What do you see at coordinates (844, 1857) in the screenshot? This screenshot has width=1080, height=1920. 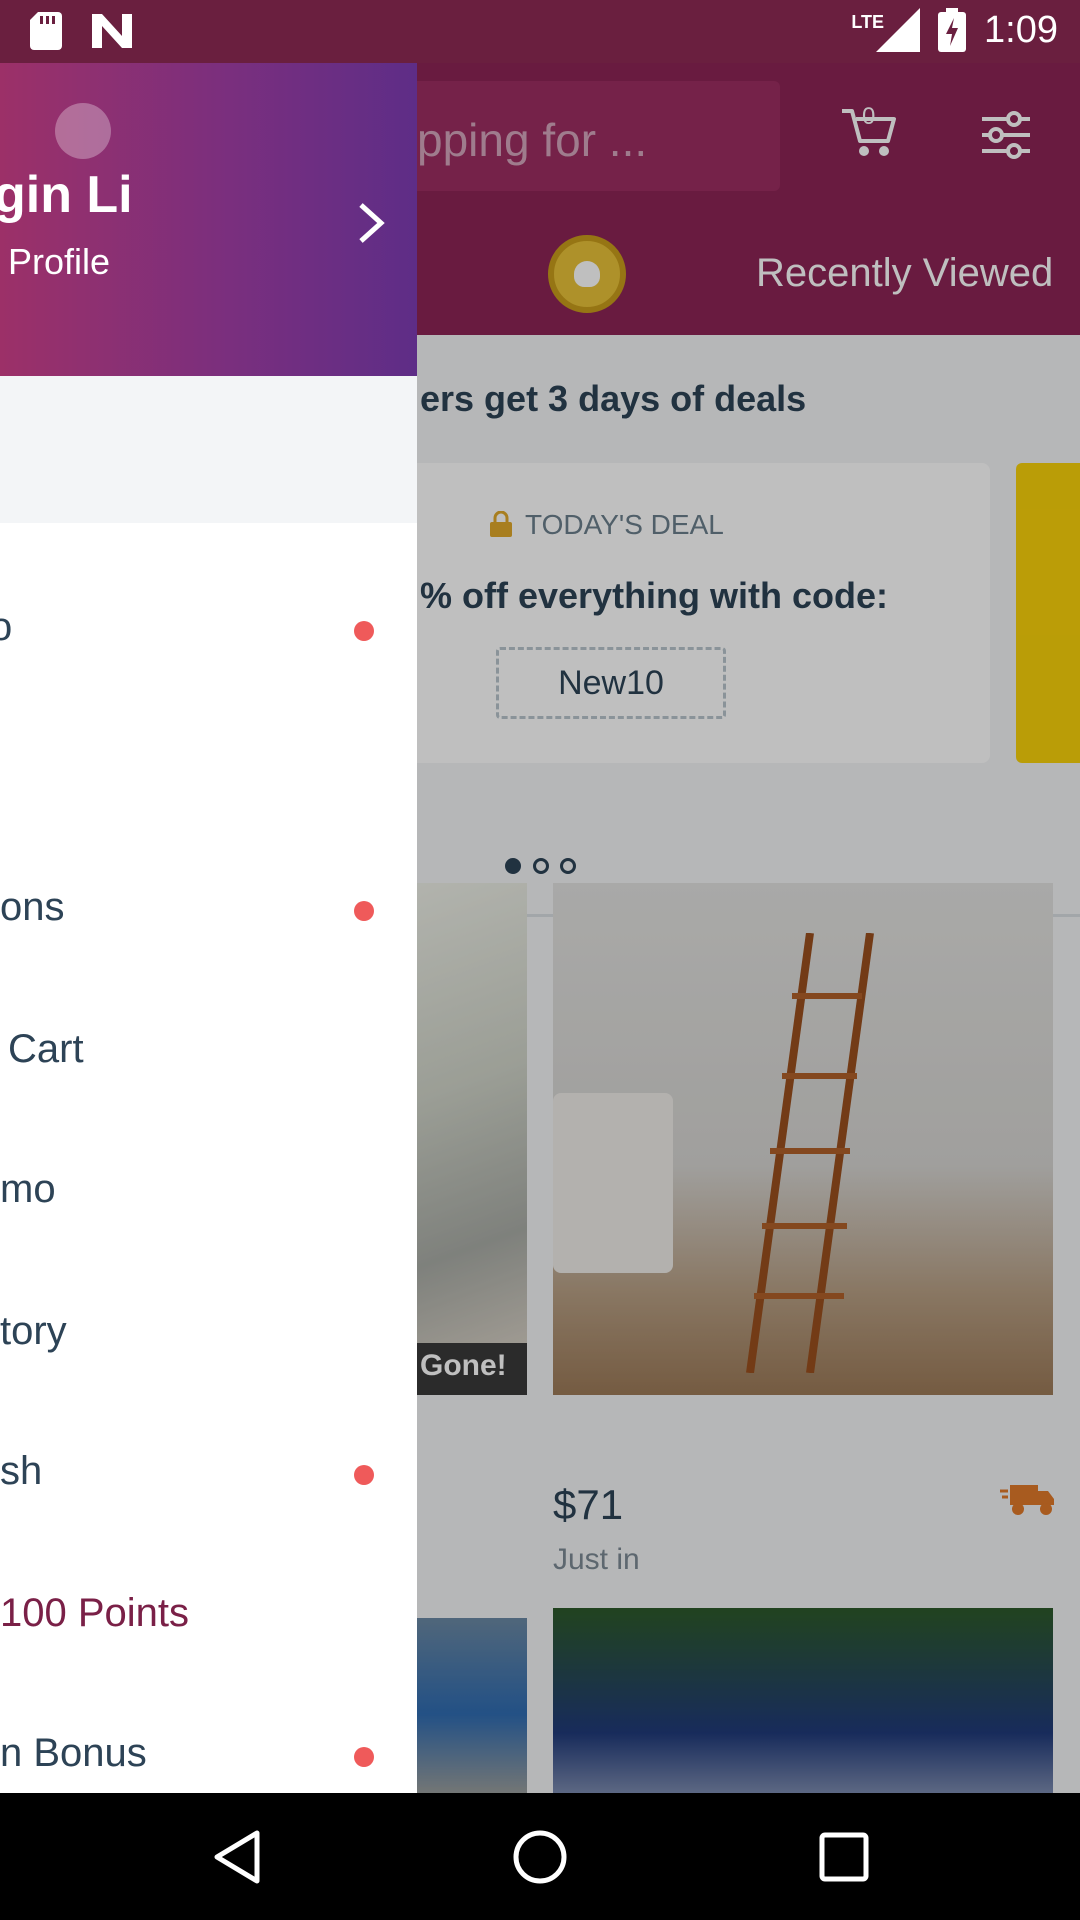 I see `recents-icon` at bounding box center [844, 1857].